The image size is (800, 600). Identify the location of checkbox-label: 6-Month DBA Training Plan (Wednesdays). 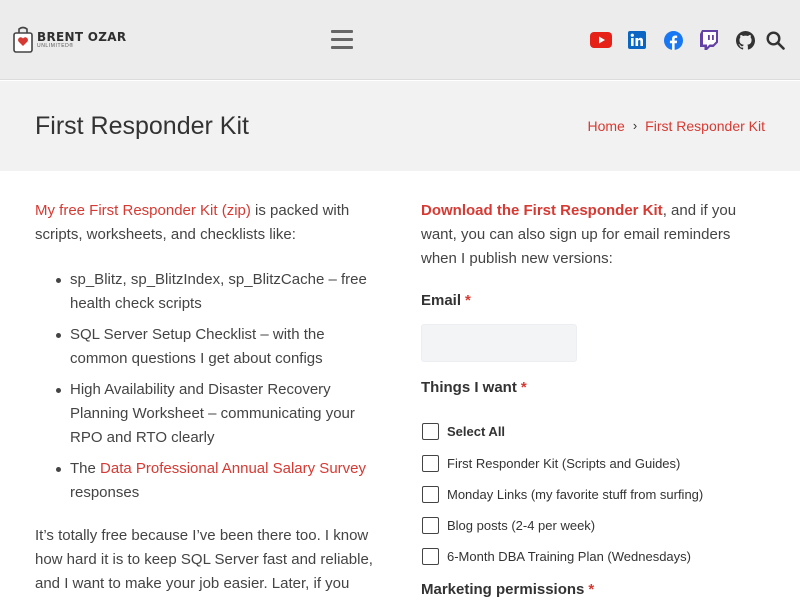
(569, 556).